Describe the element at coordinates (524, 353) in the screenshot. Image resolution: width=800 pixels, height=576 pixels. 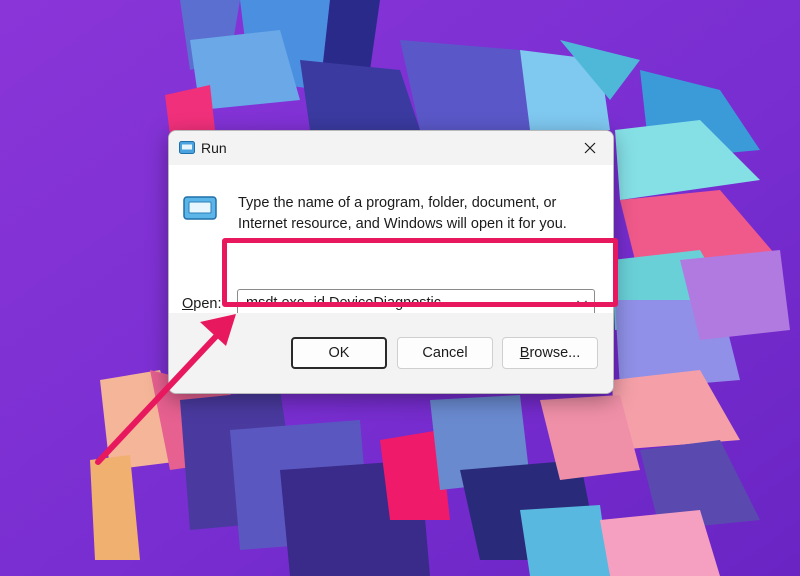
I see `browse-accelerator: B` at that location.